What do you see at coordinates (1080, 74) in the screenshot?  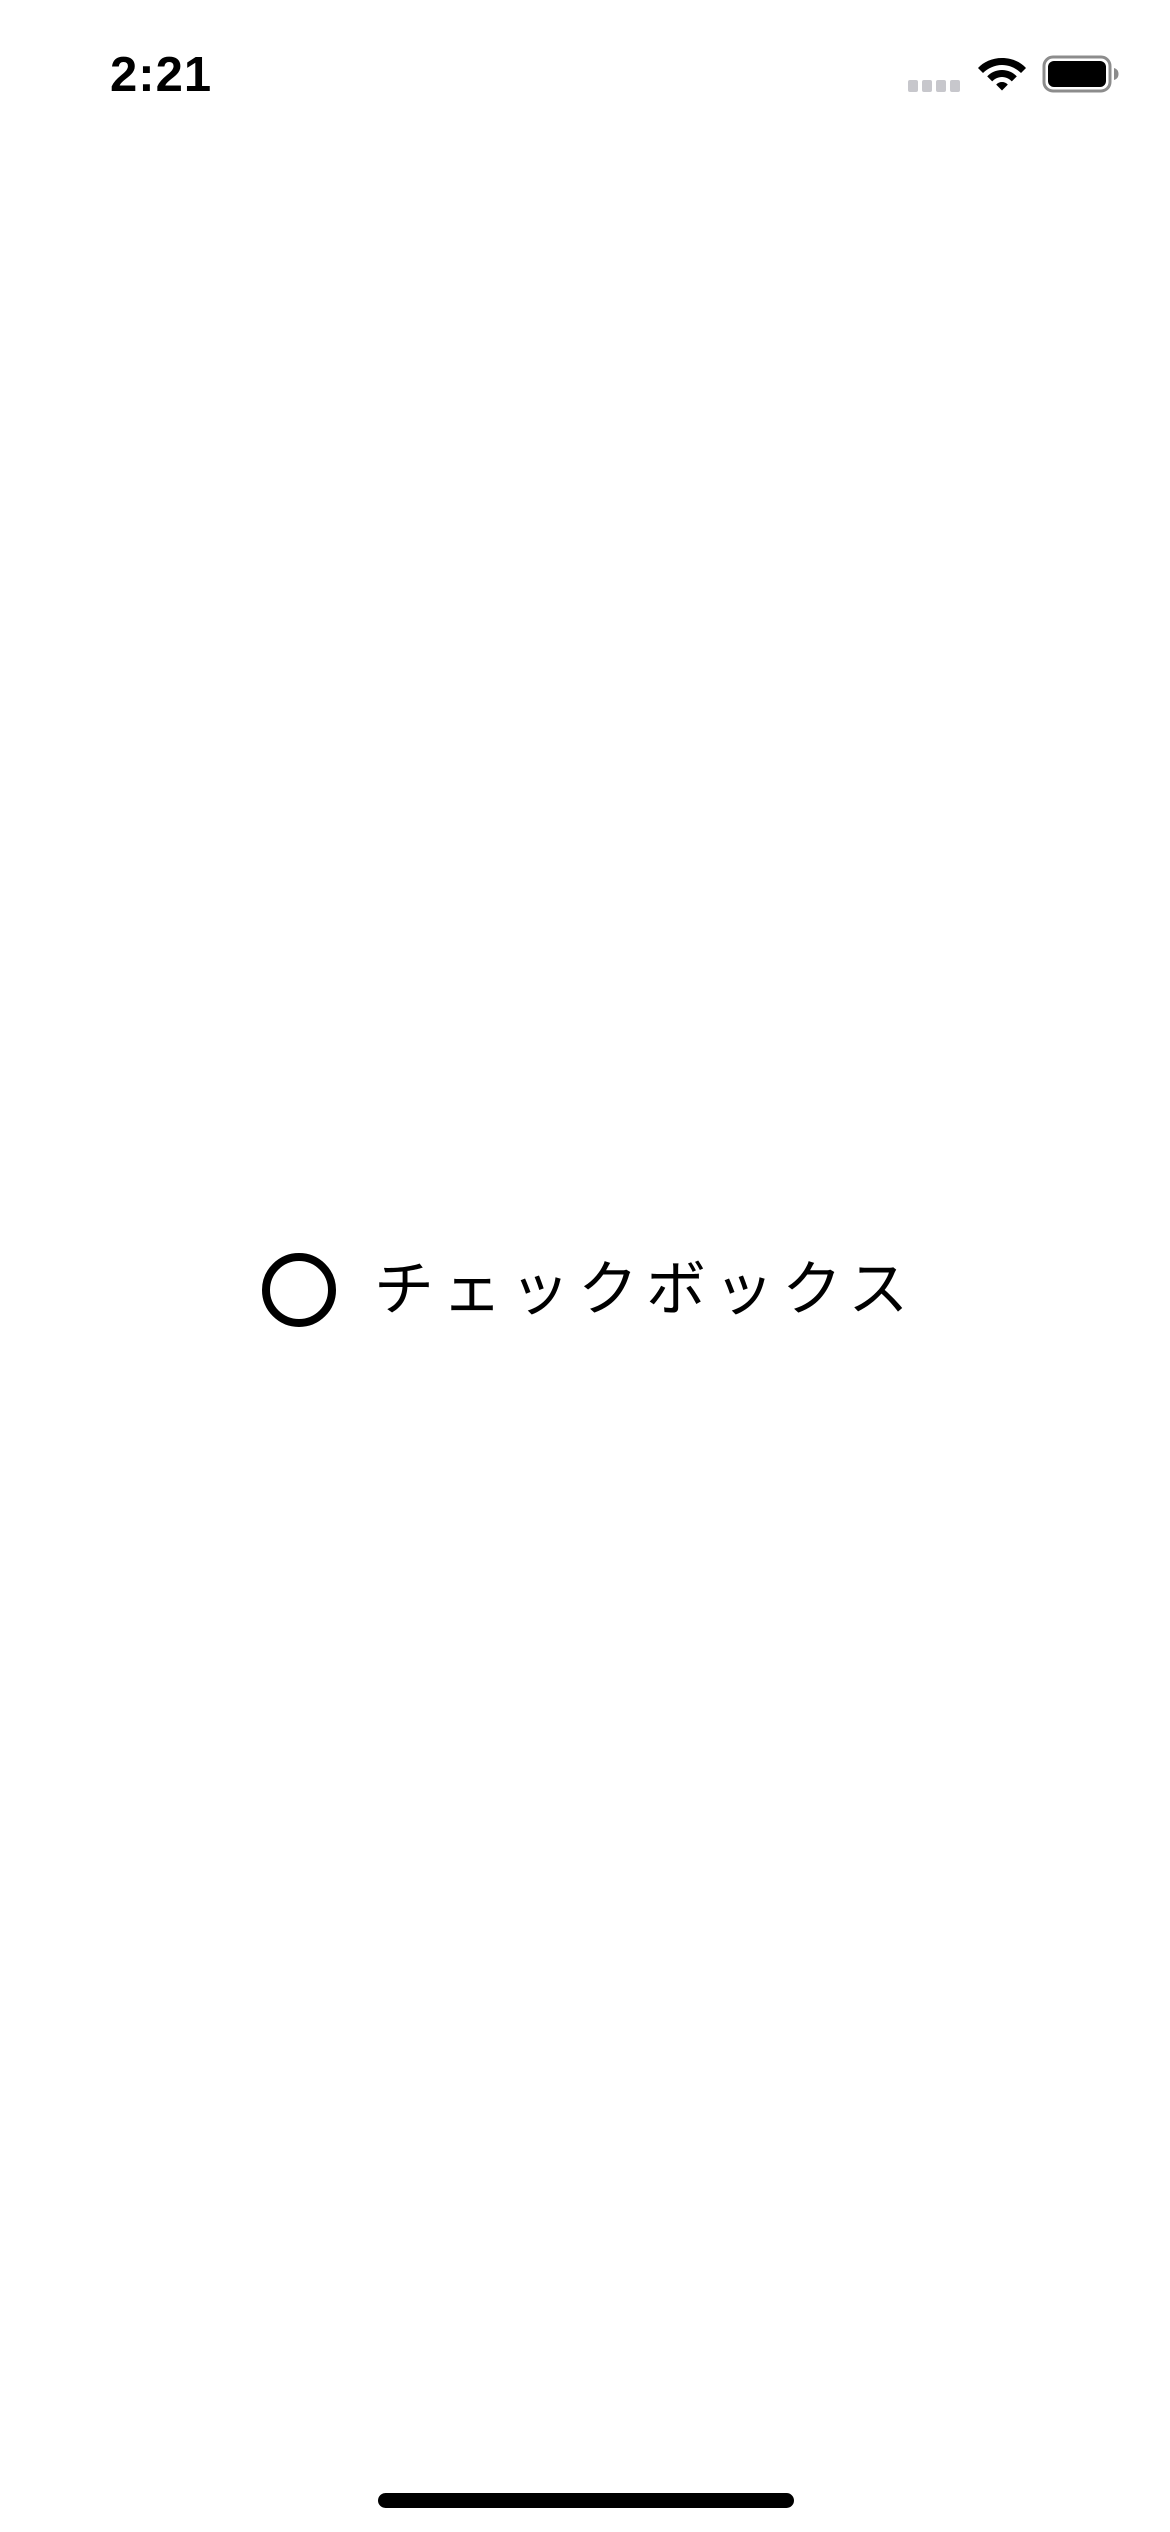 I see `battery-icon` at bounding box center [1080, 74].